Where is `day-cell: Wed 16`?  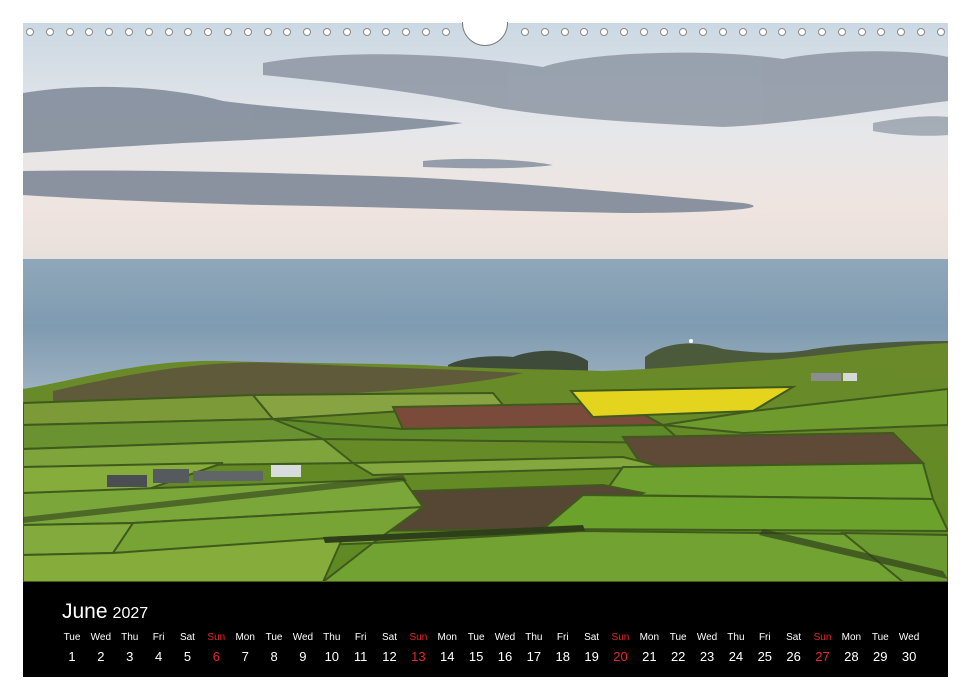
day-cell: Wed 16 is located at coordinates (505, 649).